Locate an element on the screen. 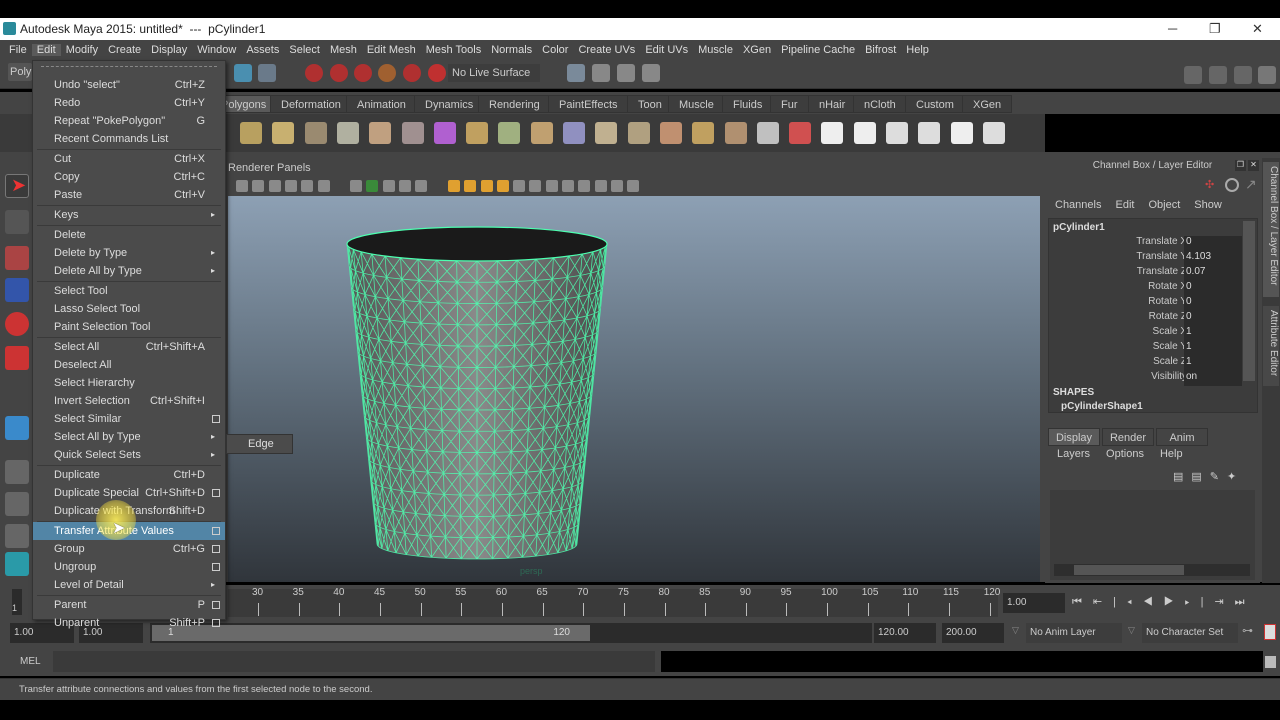 This screenshot has width=1280, height=720. current-frame-field: 1.00 is located at coordinates (1034, 603).